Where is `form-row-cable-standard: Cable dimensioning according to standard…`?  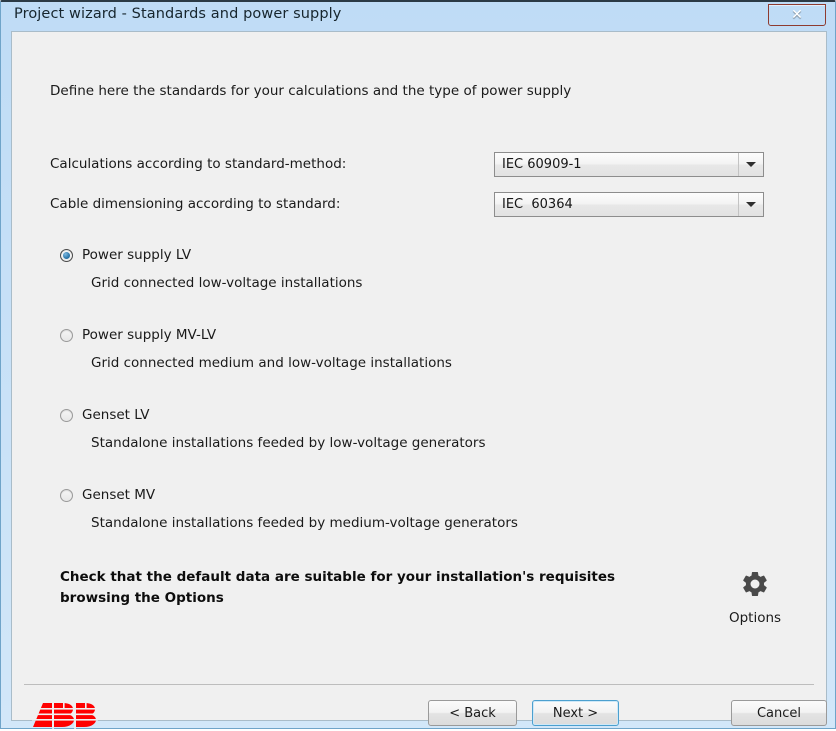 form-row-cable-standard: Cable dimensioning according to standard… is located at coordinates (420, 205).